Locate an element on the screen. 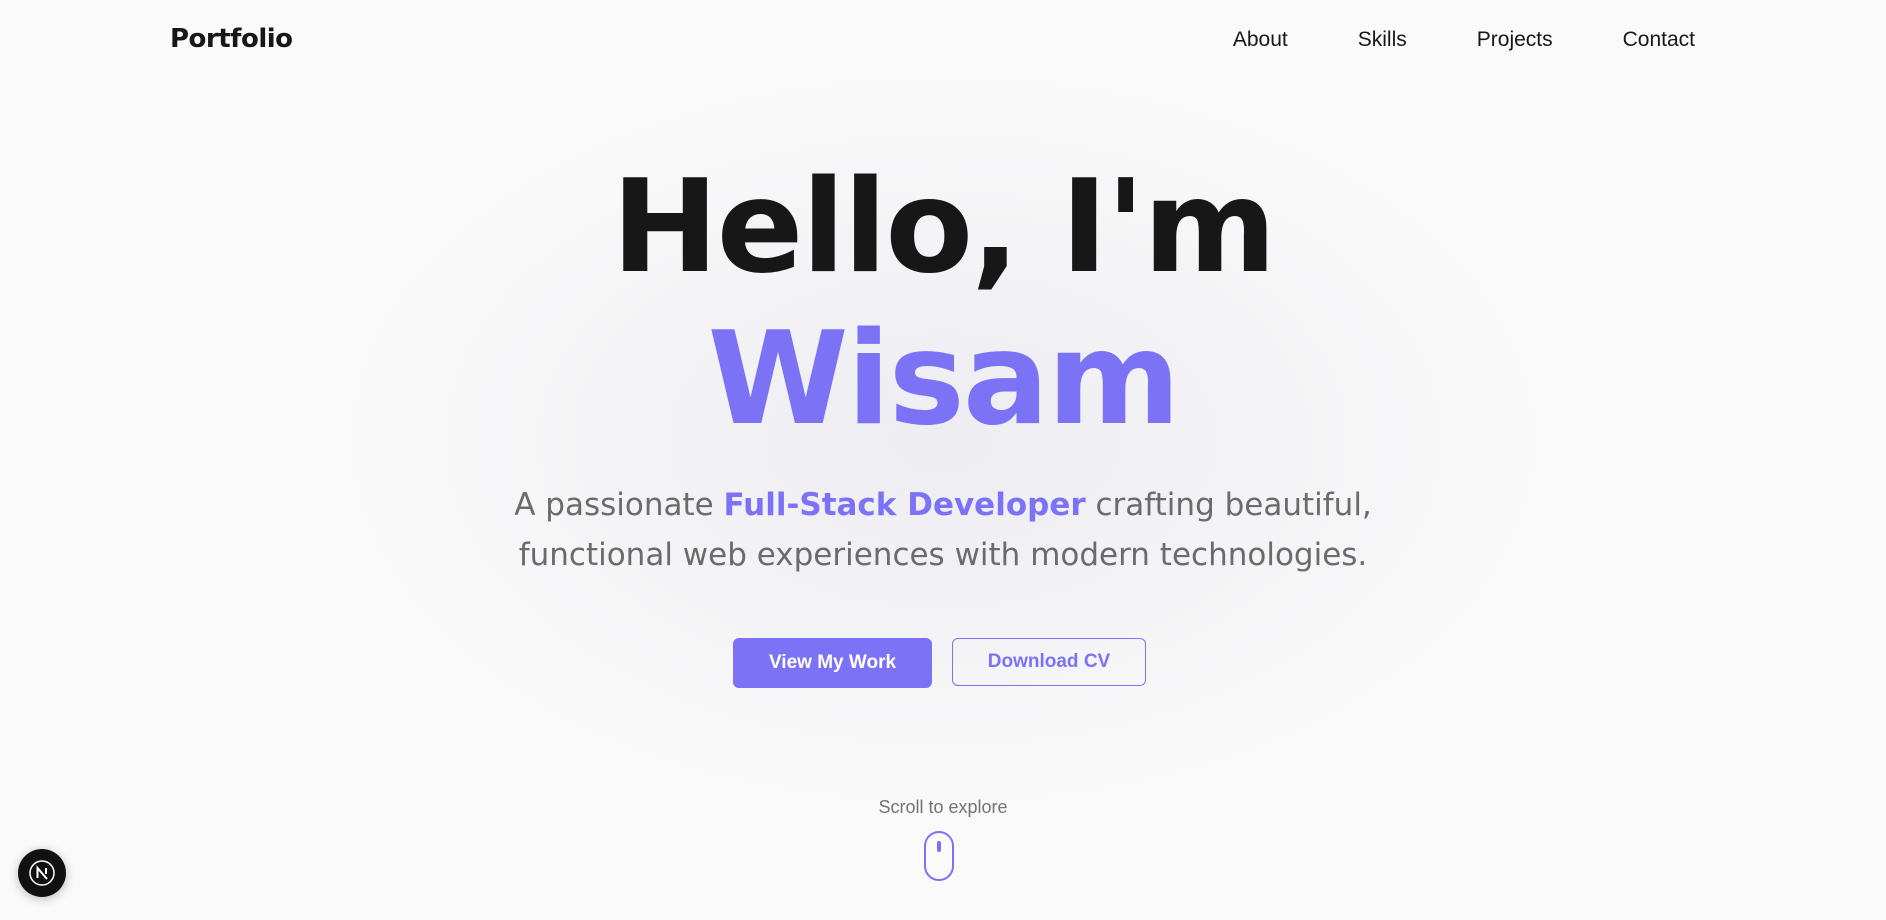 Image resolution: width=1886 pixels, height=920 pixels. hero-cta-group: View My Work Download CV is located at coordinates (939, 663).